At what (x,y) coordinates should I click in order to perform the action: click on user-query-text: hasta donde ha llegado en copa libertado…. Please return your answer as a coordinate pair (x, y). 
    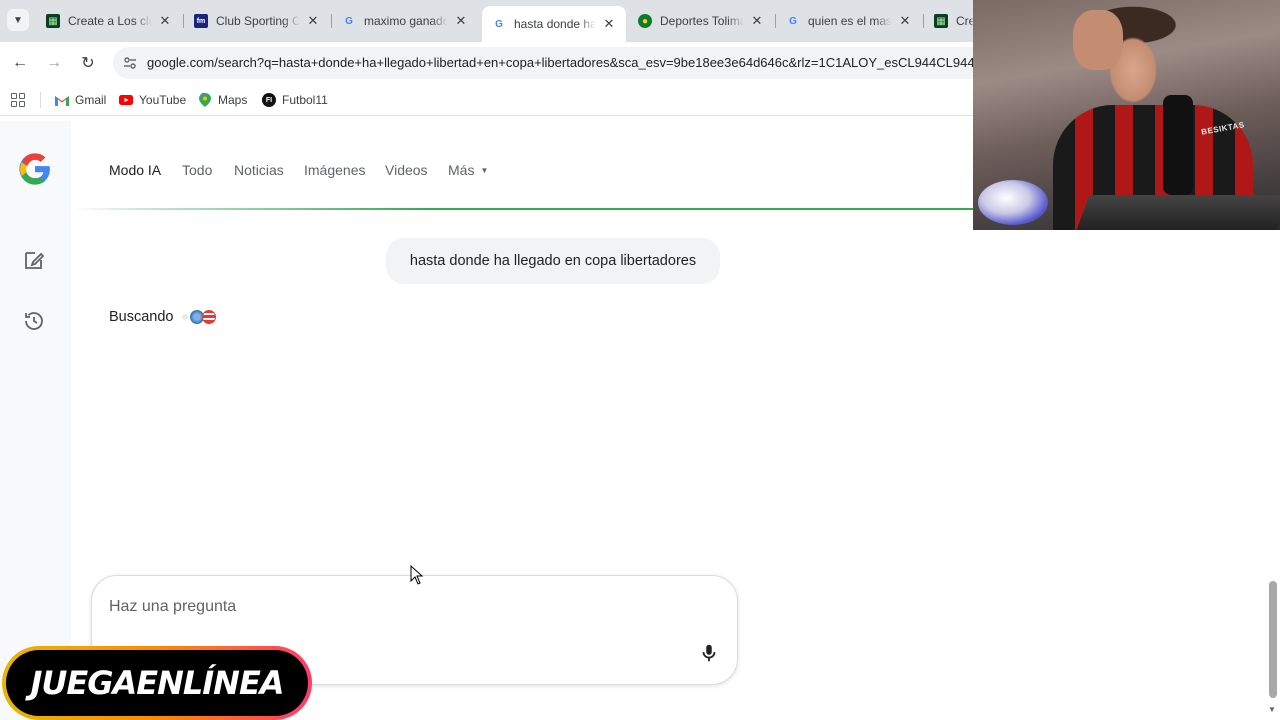
    Looking at the image, I should click on (553, 261).